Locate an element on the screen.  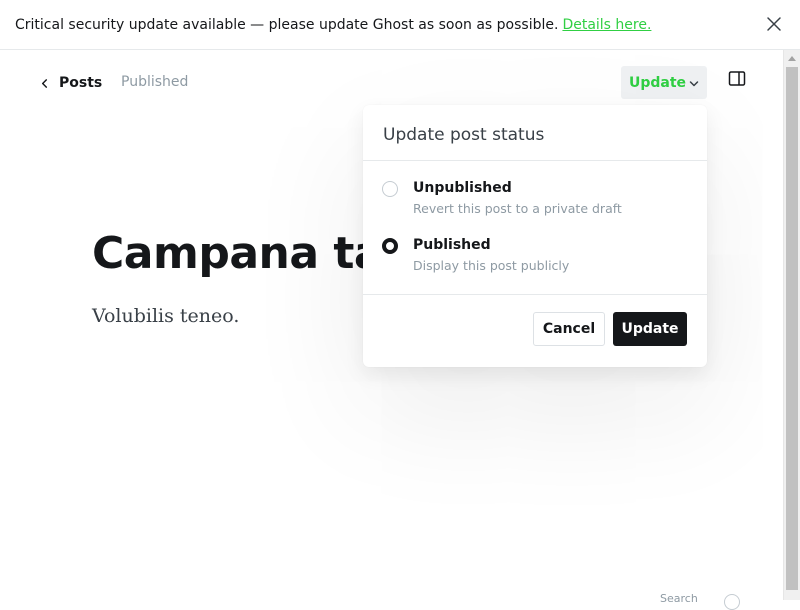
popover-divider-top is located at coordinates (535, 160).